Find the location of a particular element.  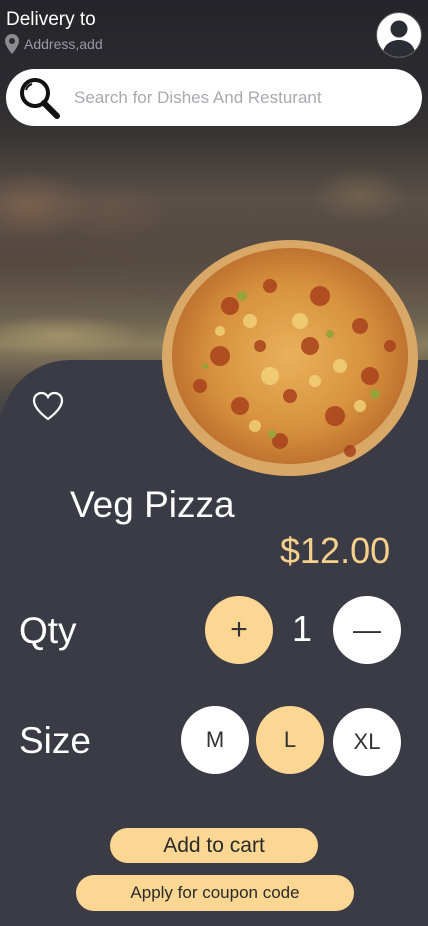

user-avatar-icon is located at coordinates (399, 38).